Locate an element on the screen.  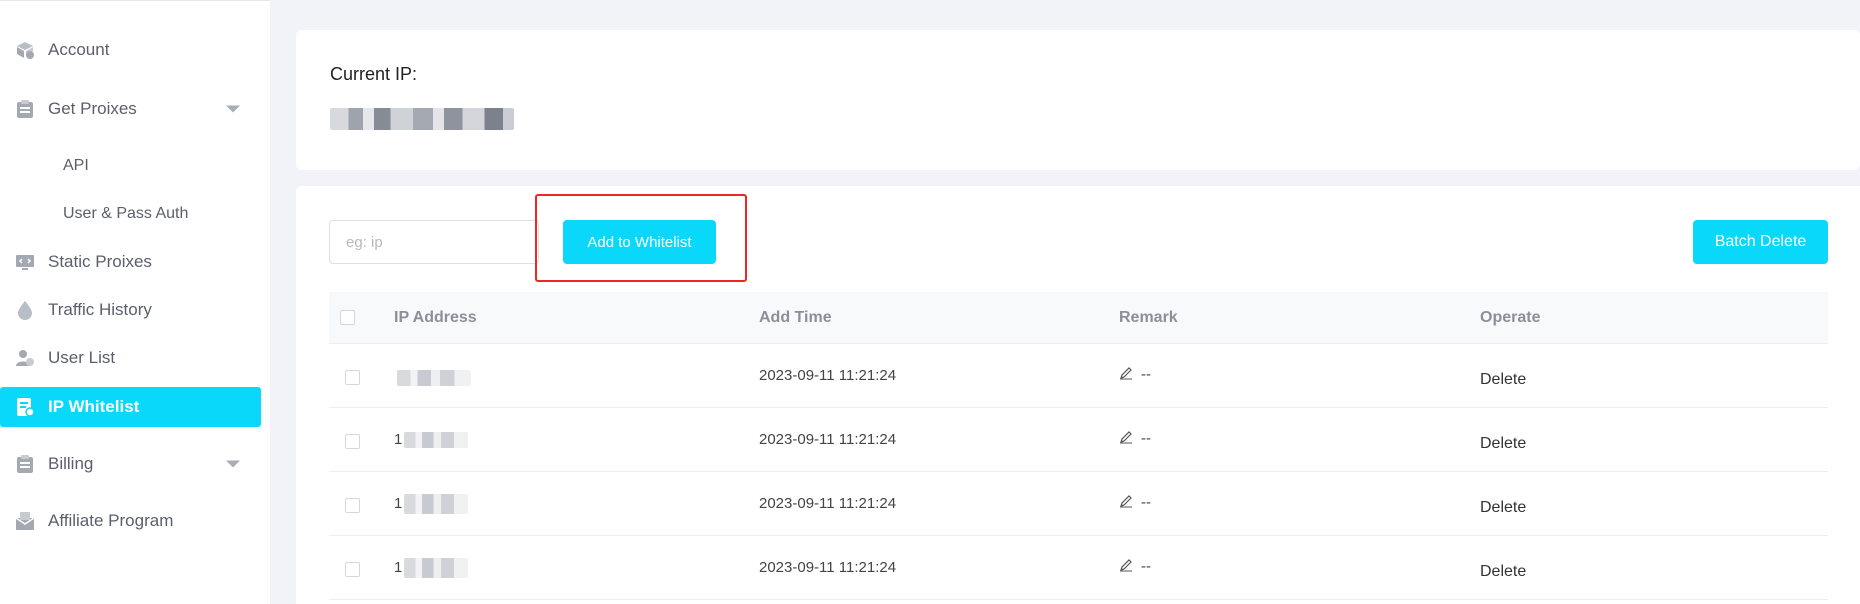
ip-search-input is located at coordinates (434, 242).